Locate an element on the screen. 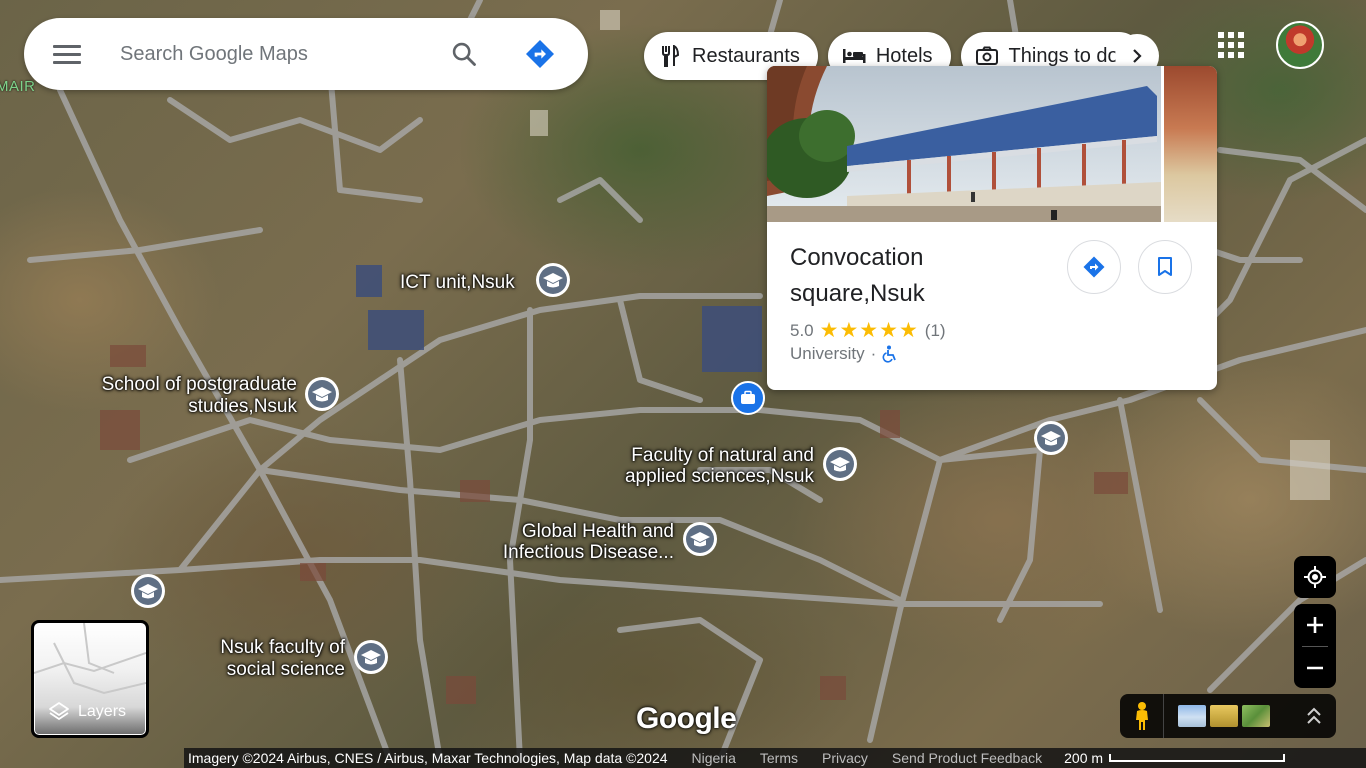  bottom-right-panel is located at coordinates (1228, 716).